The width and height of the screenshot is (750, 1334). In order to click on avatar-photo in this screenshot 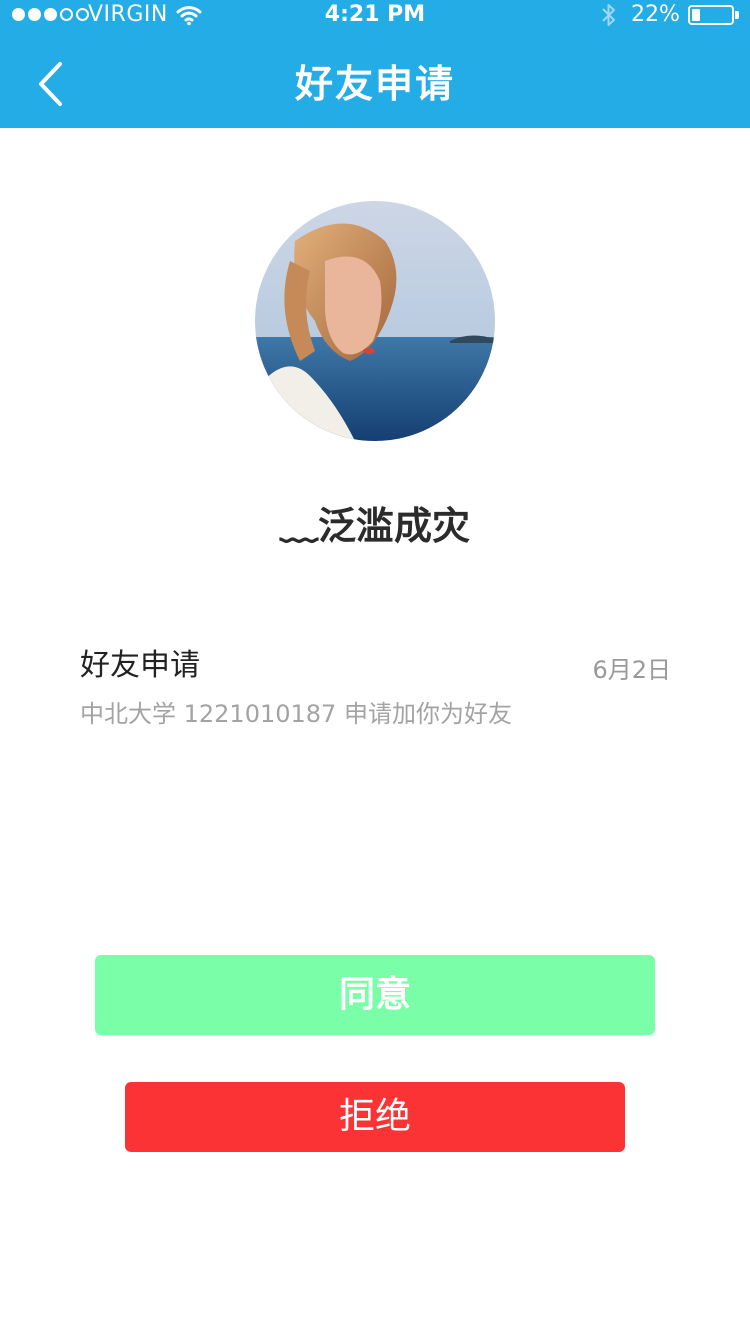, I will do `click(375, 321)`.